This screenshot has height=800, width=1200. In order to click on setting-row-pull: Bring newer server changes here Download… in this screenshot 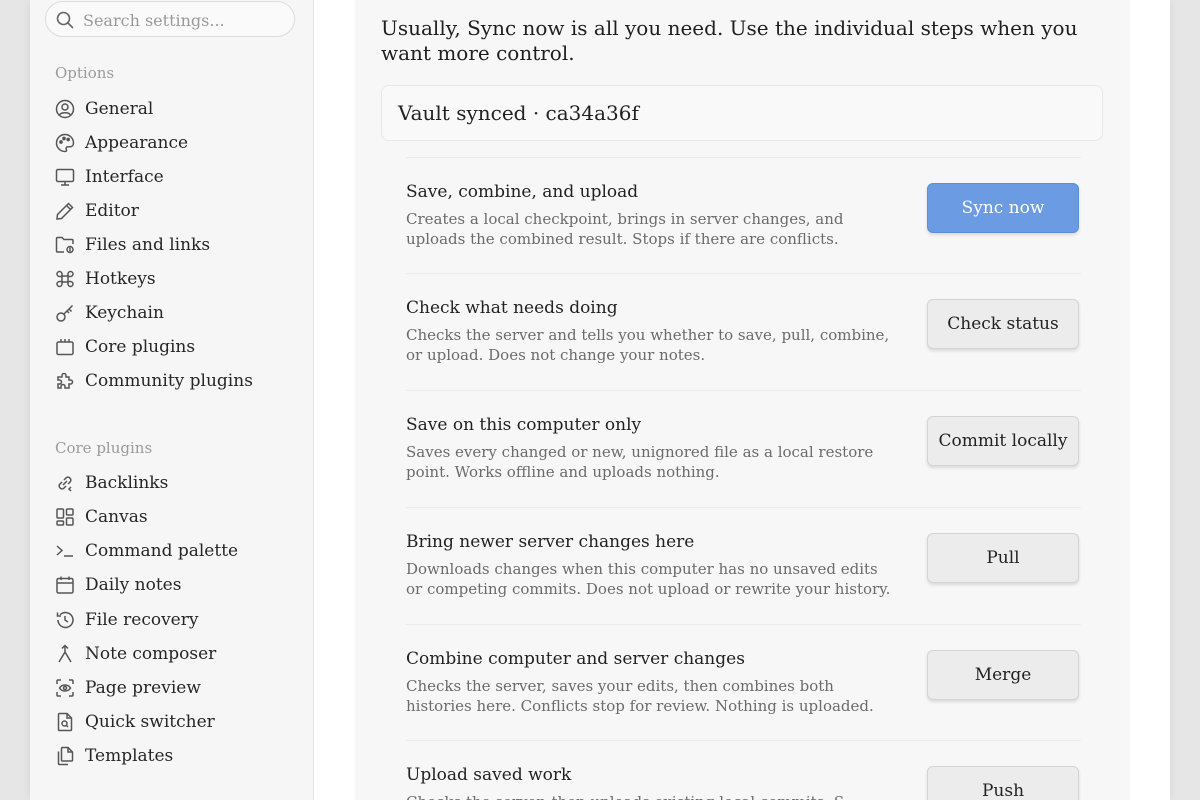, I will do `click(743, 565)`.